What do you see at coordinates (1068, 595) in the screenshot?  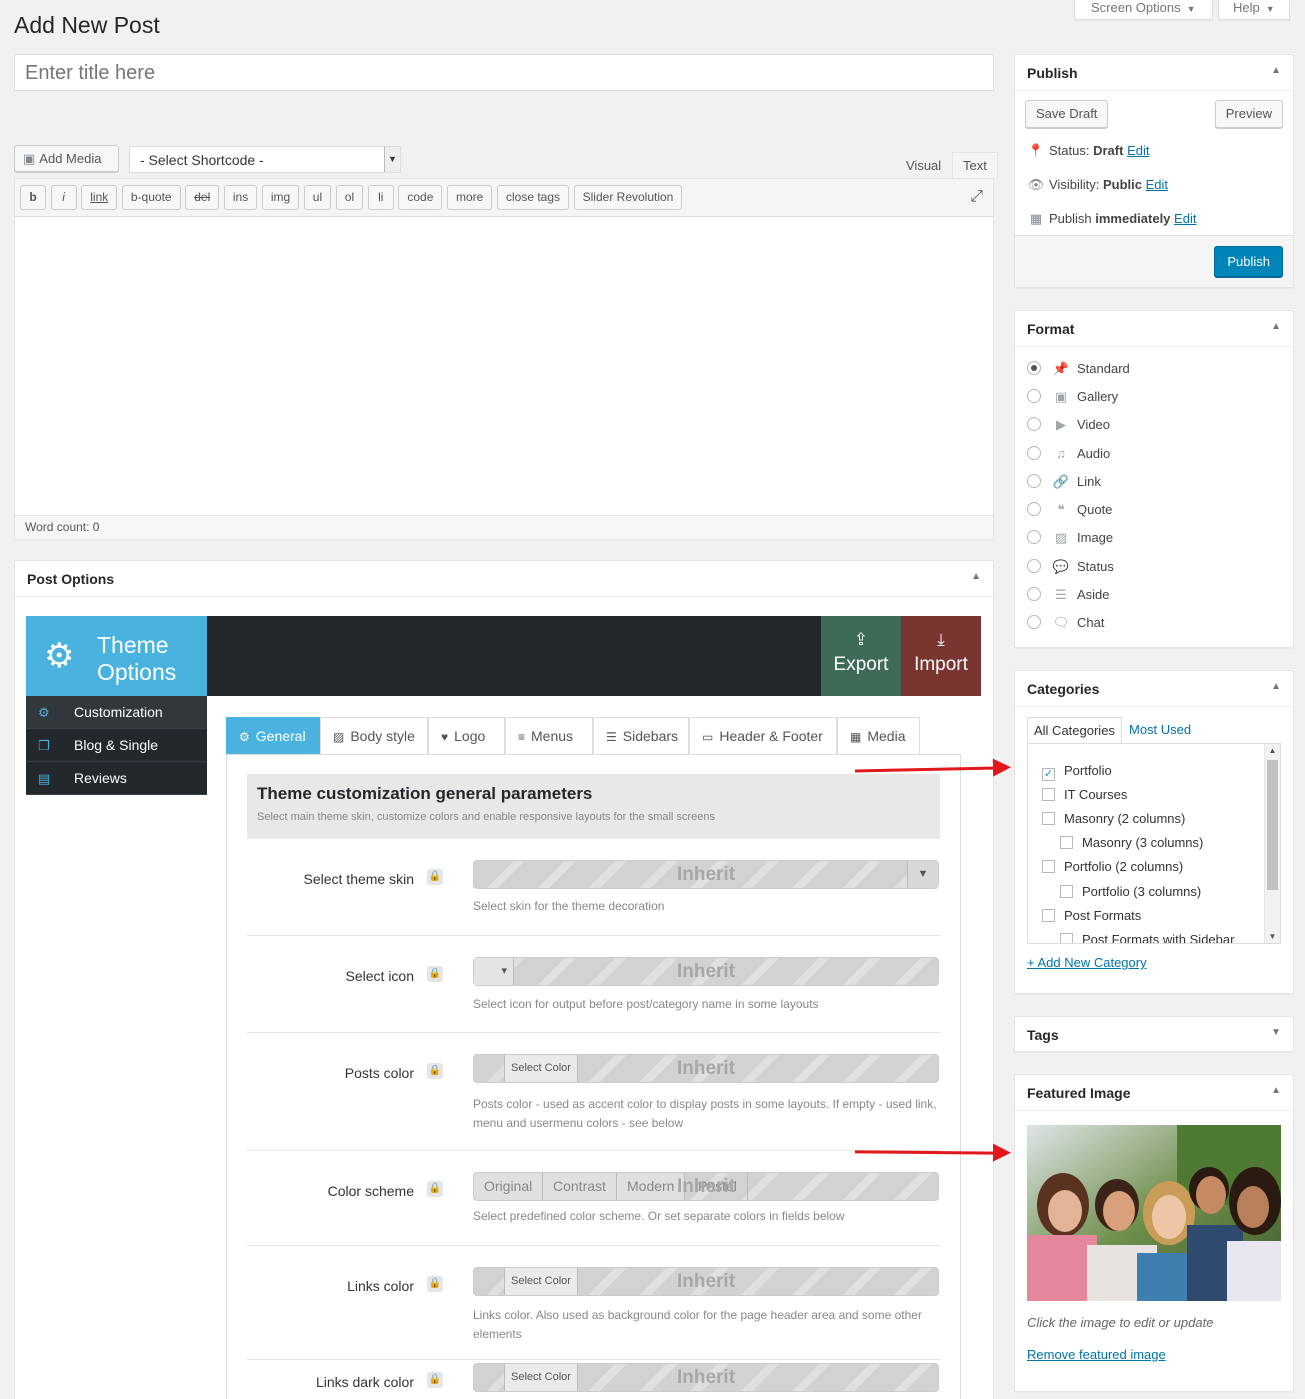 I see `format-aside: ☰ Aside` at bounding box center [1068, 595].